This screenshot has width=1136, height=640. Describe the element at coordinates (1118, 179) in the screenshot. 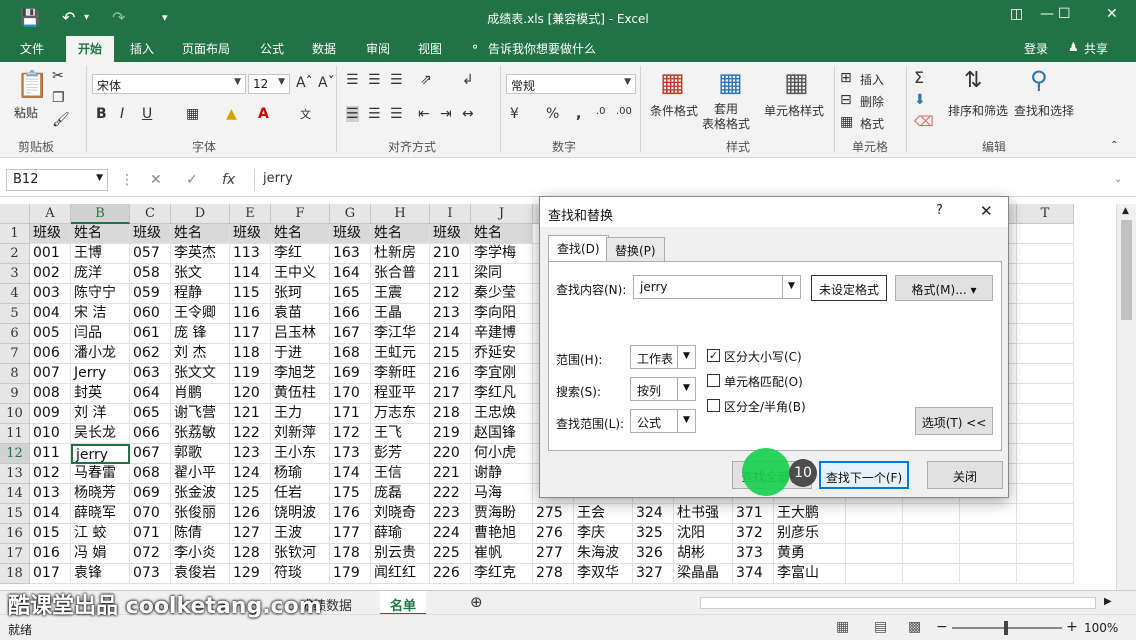

I see `expand-formula-icon: ⌄` at that location.